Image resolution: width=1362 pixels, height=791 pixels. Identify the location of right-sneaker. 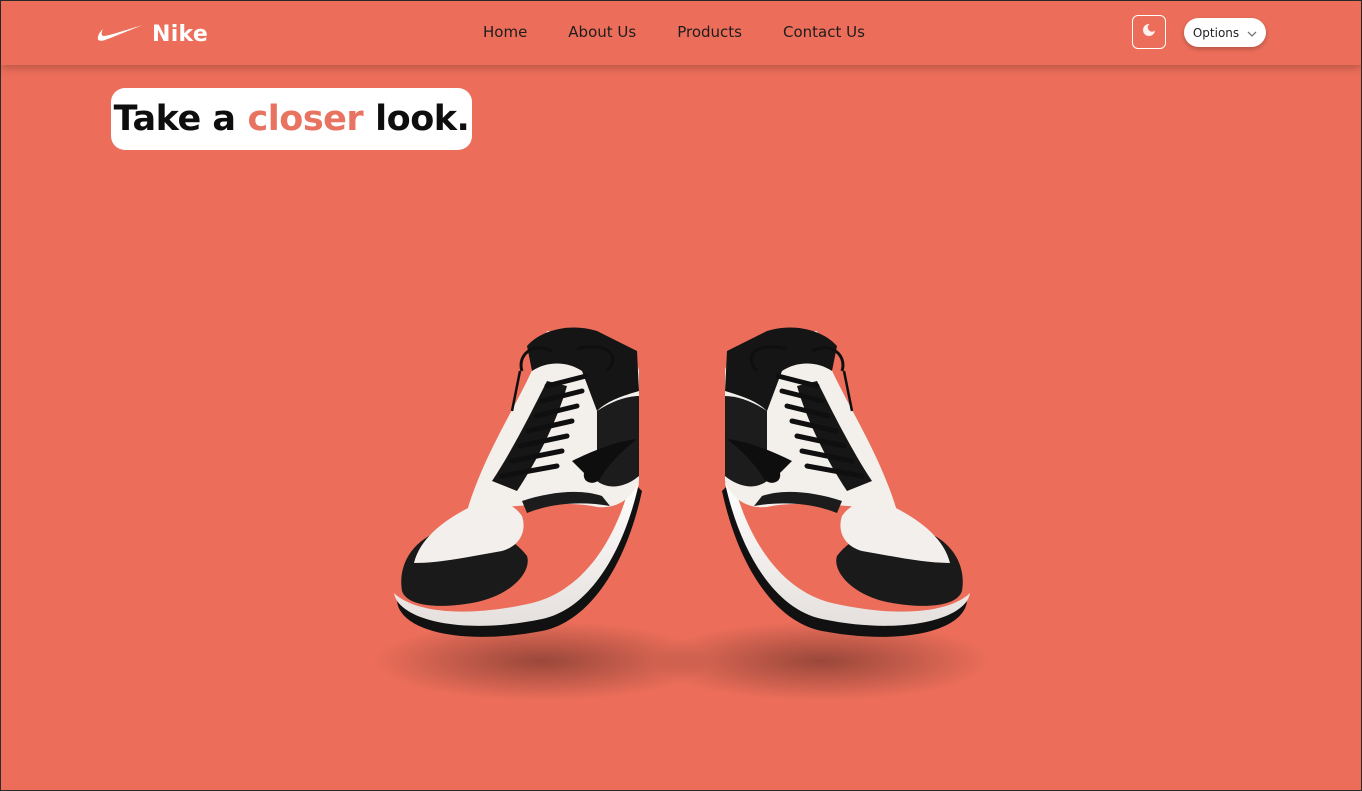
(822, 514).